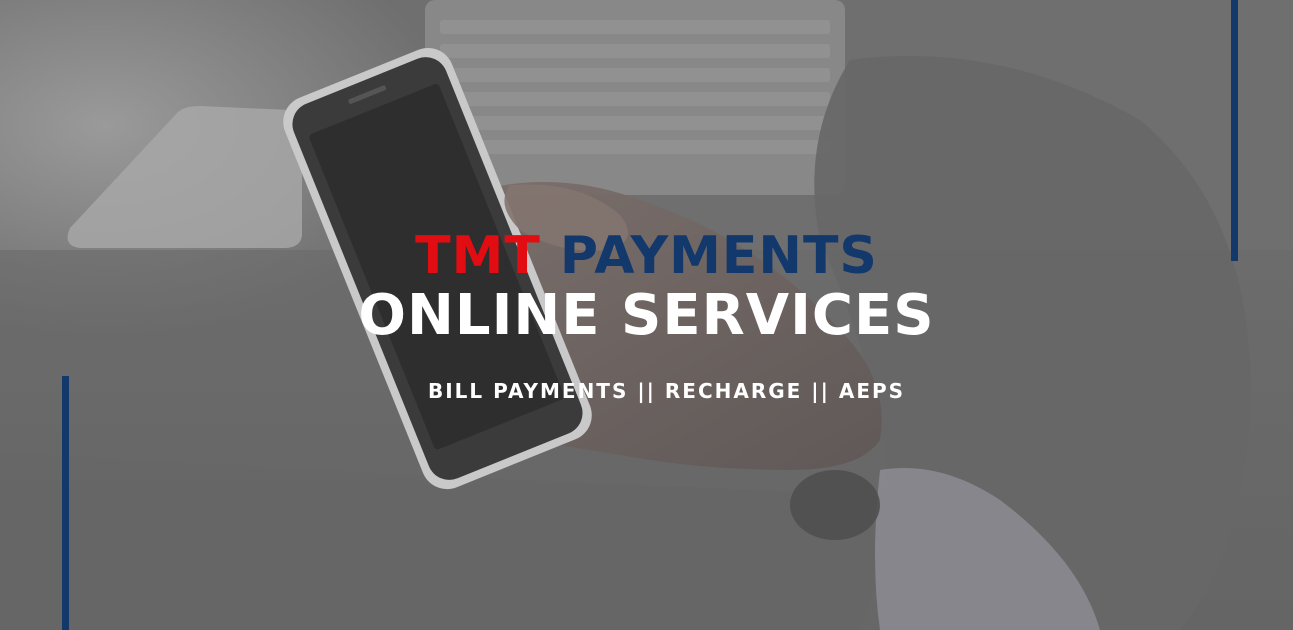 The image size is (1293, 630). Describe the element at coordinates (718, 256) in the screenshot. I see `brand-name-second: PAYMENTS` at that location.